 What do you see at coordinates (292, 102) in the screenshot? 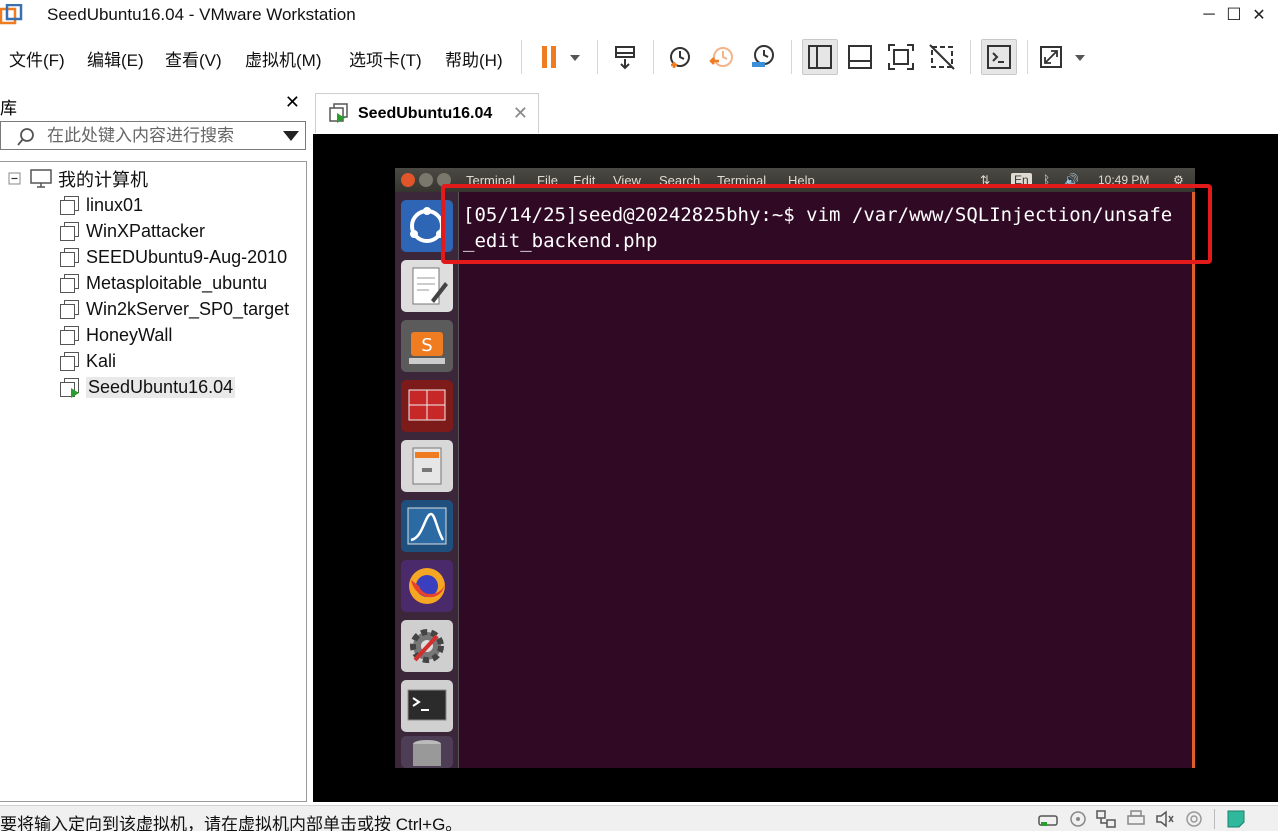
I see `library-close-button: ✕` at bounding box center [292, 102].